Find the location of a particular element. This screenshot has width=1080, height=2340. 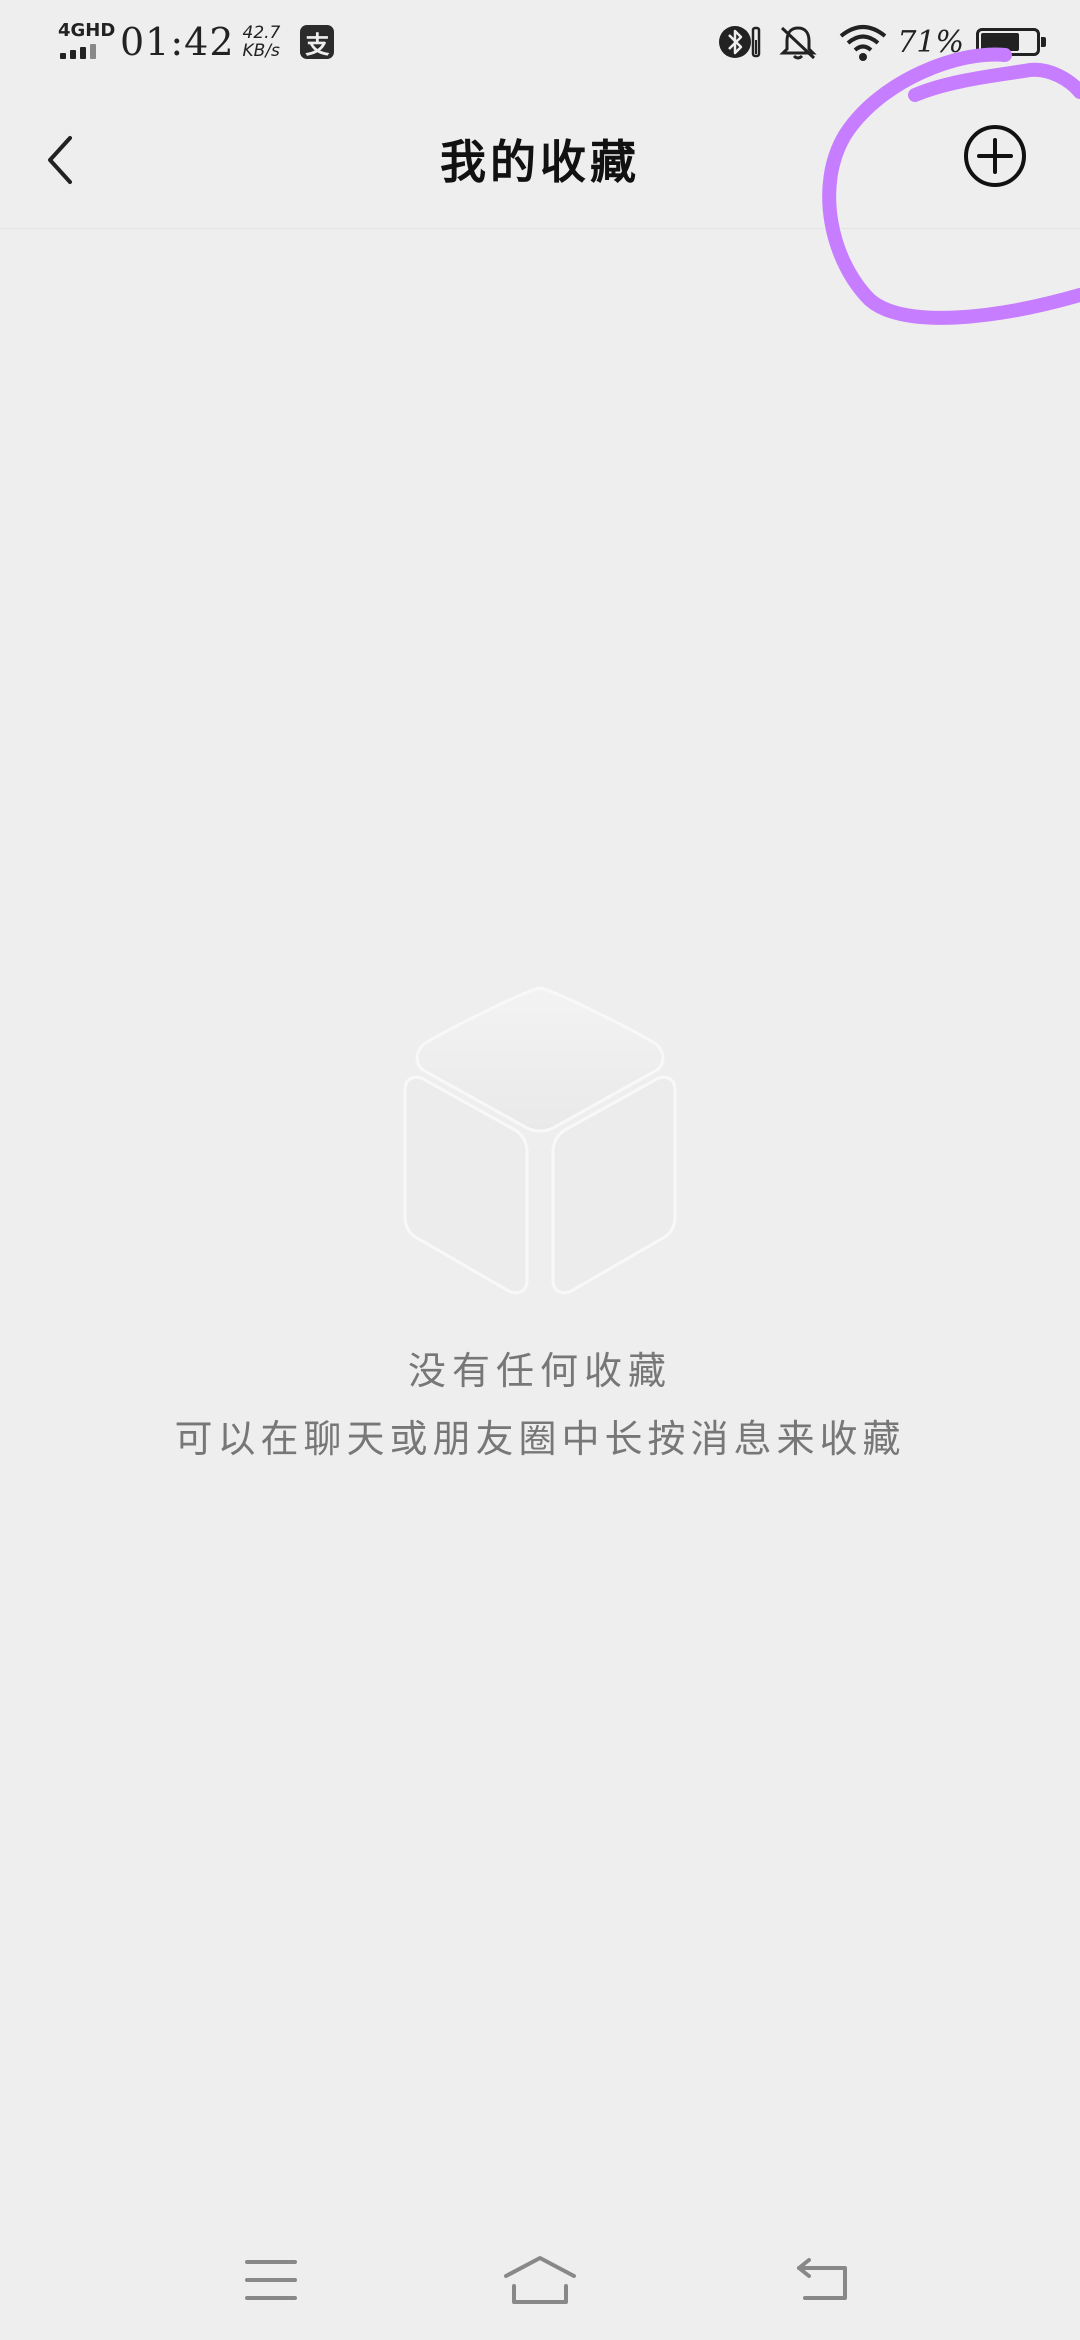

box-icon is located at coordinates (540, 1140).